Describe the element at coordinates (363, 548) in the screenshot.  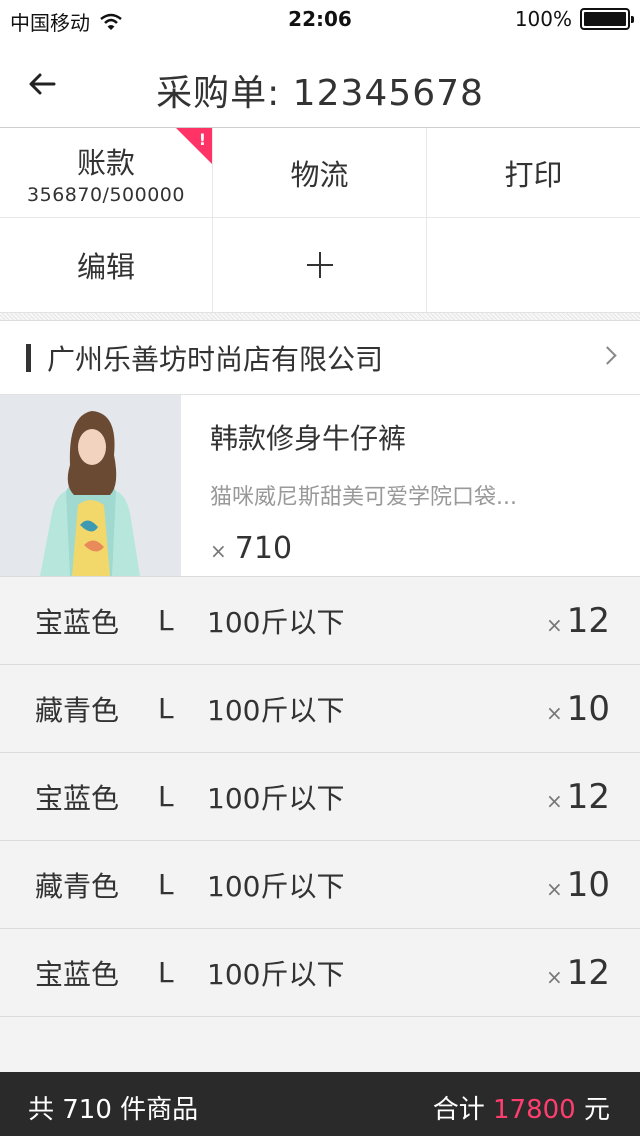
I see `product-quantity: × 710` at that location.